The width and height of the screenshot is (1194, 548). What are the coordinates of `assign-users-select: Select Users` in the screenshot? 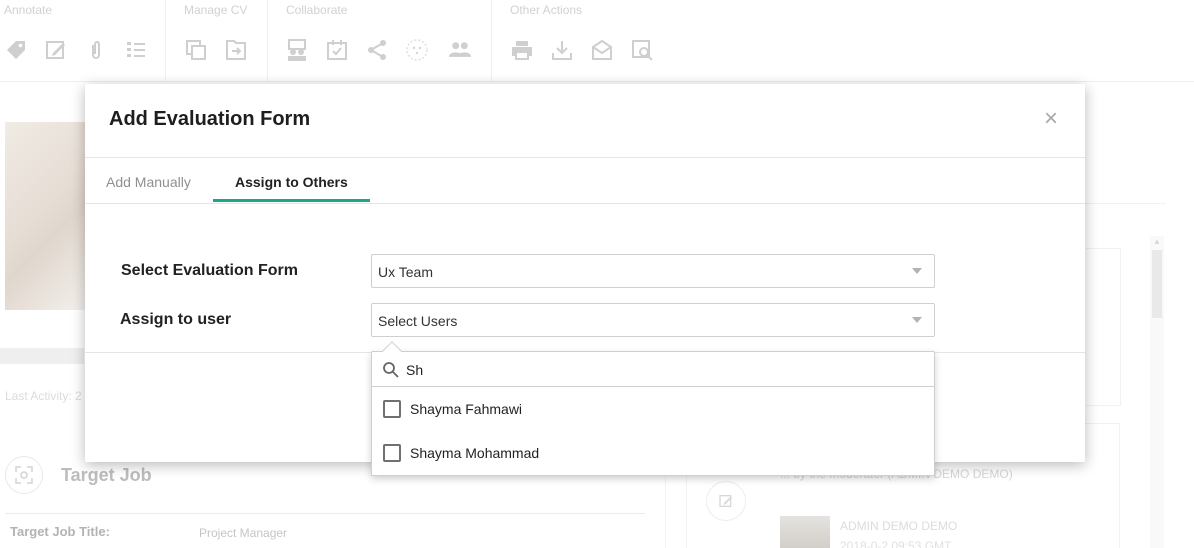 It's located at (653, 320).